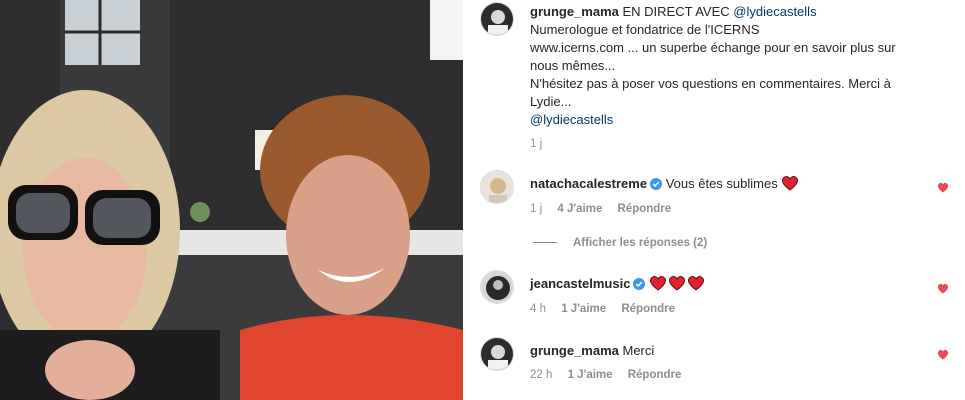 The image size is (965, 400). I want to click on comment-3-time: 22 h, so click(541, 375).